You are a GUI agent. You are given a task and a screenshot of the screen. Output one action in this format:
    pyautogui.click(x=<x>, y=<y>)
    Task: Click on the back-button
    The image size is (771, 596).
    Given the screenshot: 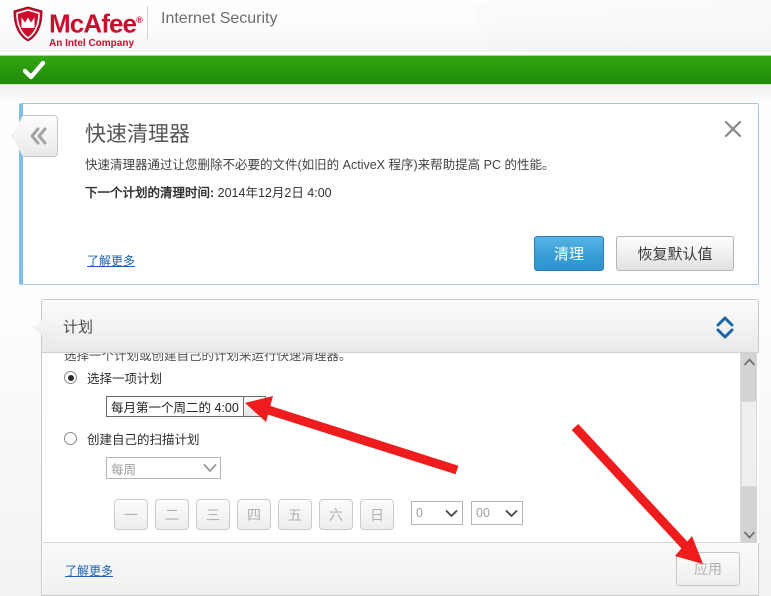 What is the action you would take?
    pyautogui.click(x=35, y=136)
    